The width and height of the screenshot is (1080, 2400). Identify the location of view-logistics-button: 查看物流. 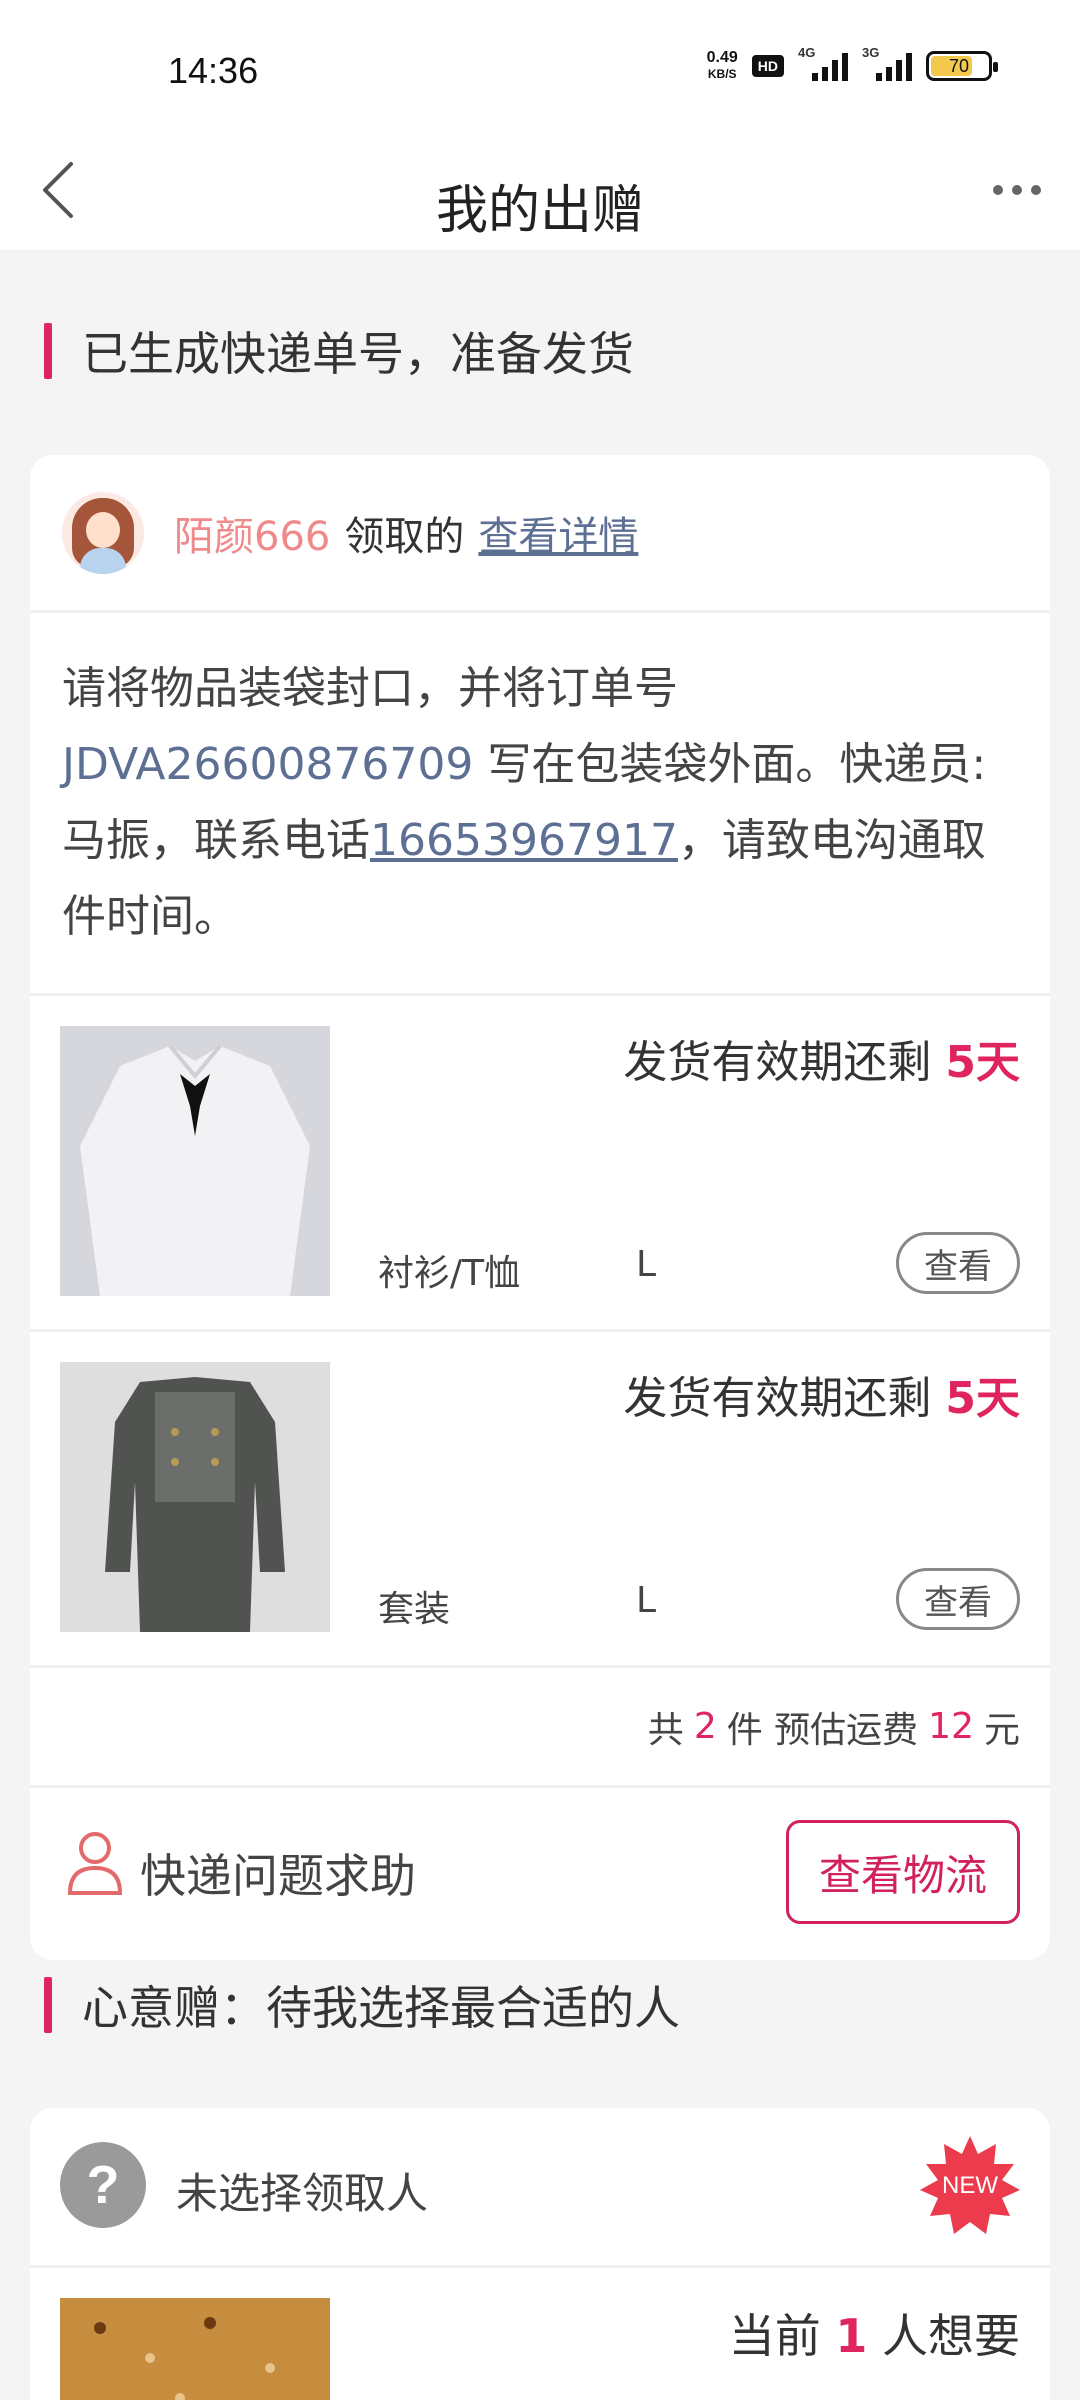
(903, 1872).